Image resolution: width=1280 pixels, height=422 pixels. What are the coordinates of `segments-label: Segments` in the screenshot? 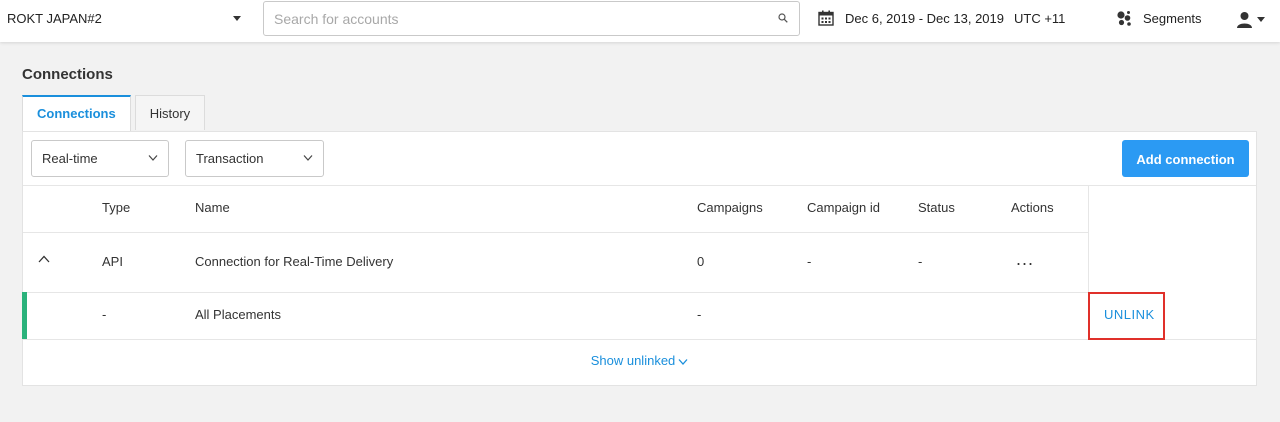 It's located at (1172, 18).